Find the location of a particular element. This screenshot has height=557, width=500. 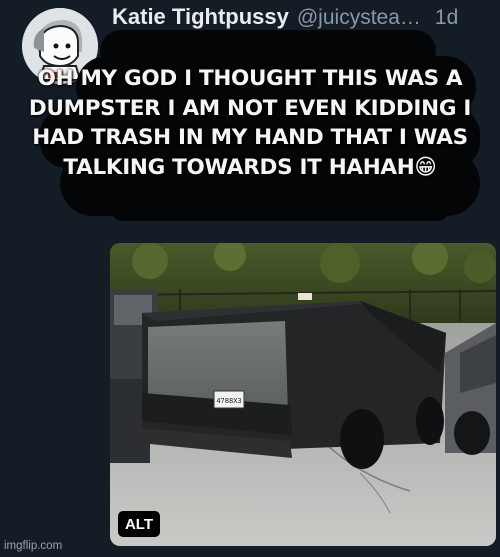

alt-text-button: ALT is located at coordinates (139, 524).